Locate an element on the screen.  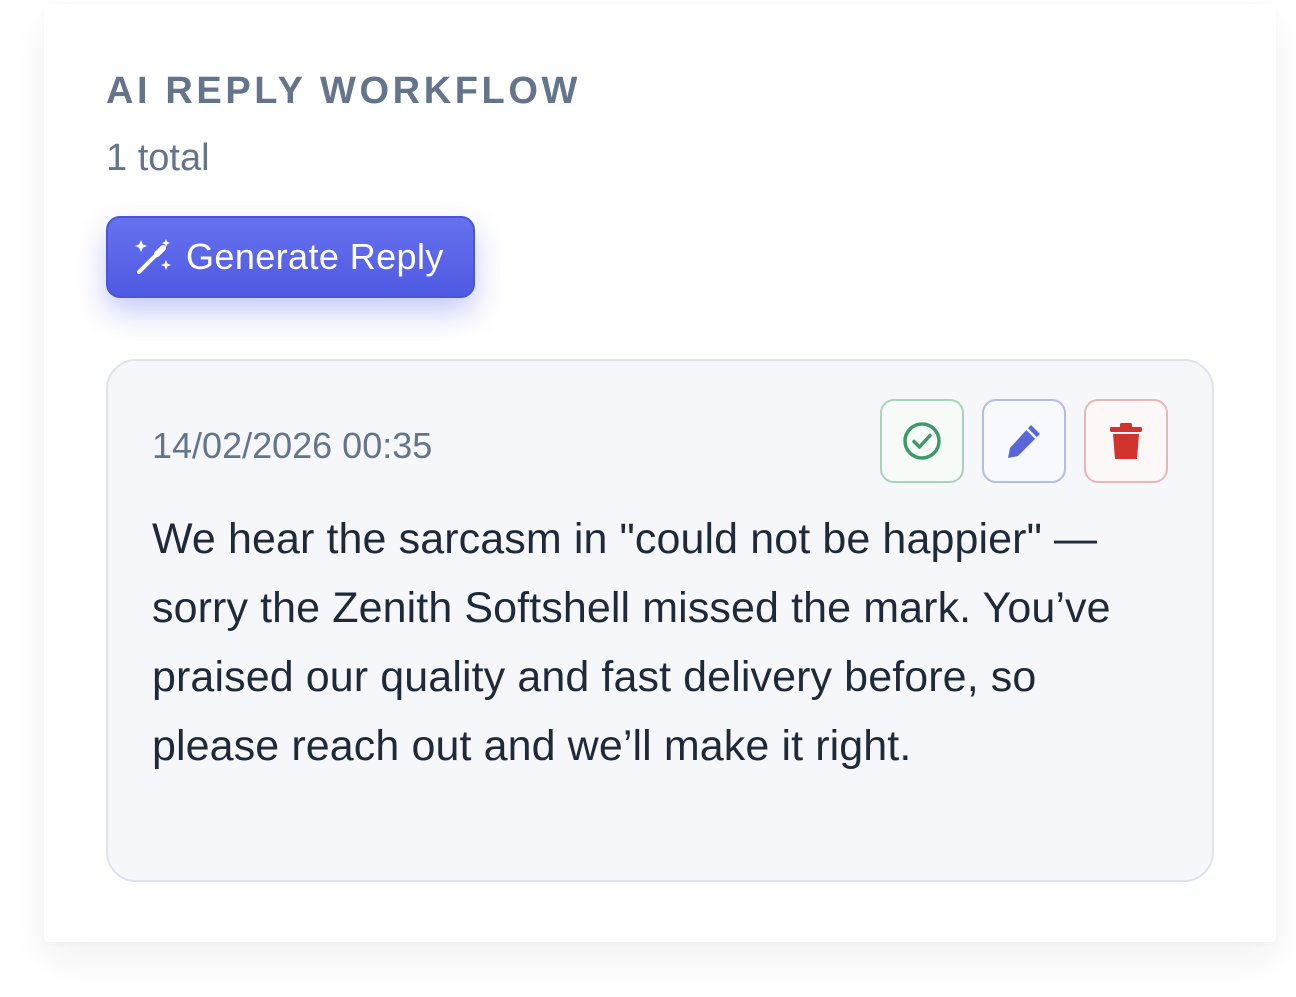
check-circle-icon is located at coordinates (922, 441).